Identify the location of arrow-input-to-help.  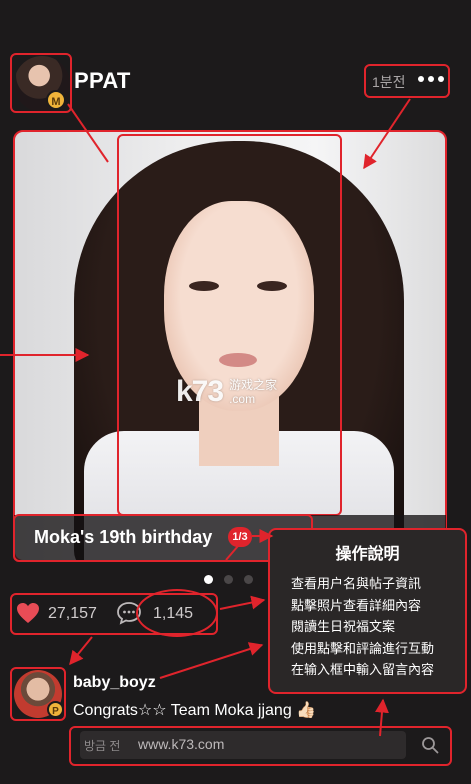
(381, 717).